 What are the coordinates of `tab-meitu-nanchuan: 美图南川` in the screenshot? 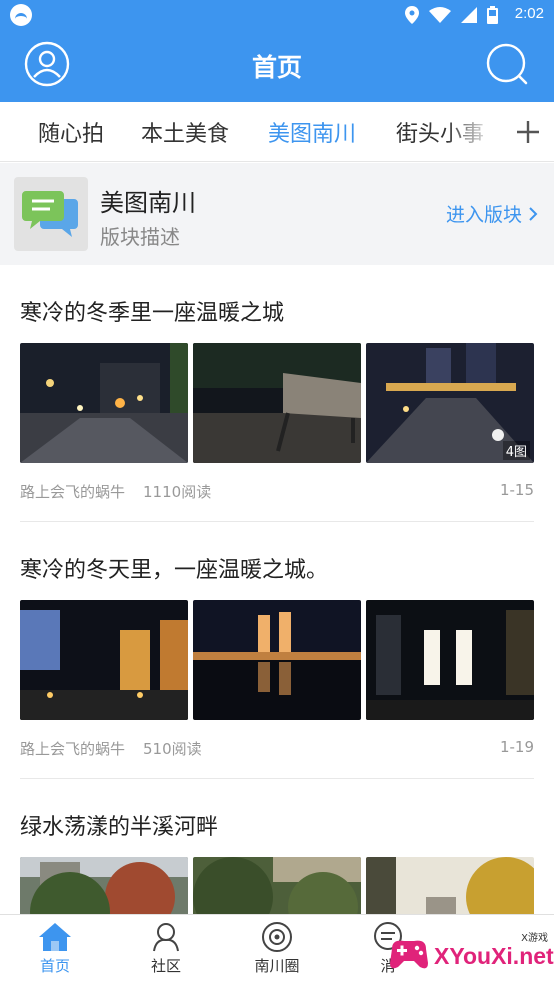 It's located at (312, 132).